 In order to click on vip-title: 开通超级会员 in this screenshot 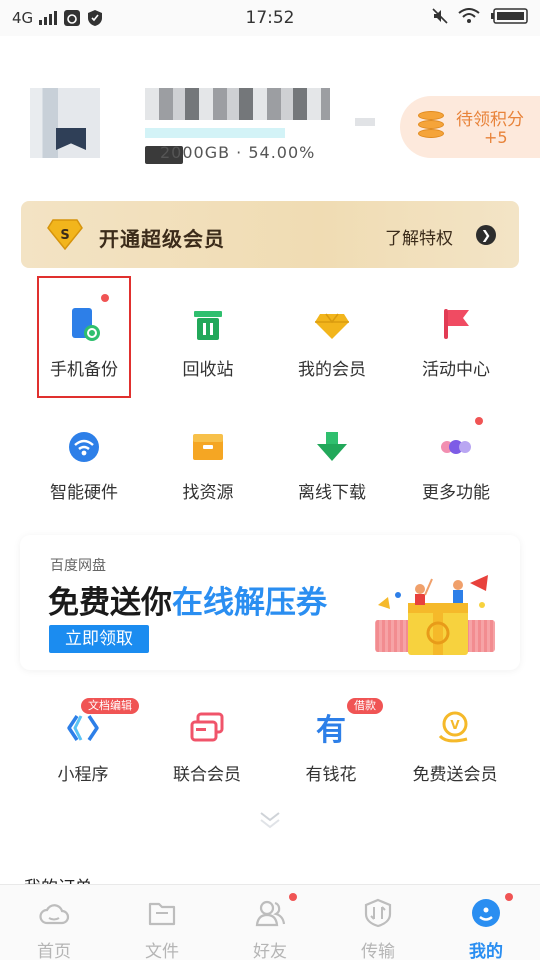, I will do `click(162, 239)`.